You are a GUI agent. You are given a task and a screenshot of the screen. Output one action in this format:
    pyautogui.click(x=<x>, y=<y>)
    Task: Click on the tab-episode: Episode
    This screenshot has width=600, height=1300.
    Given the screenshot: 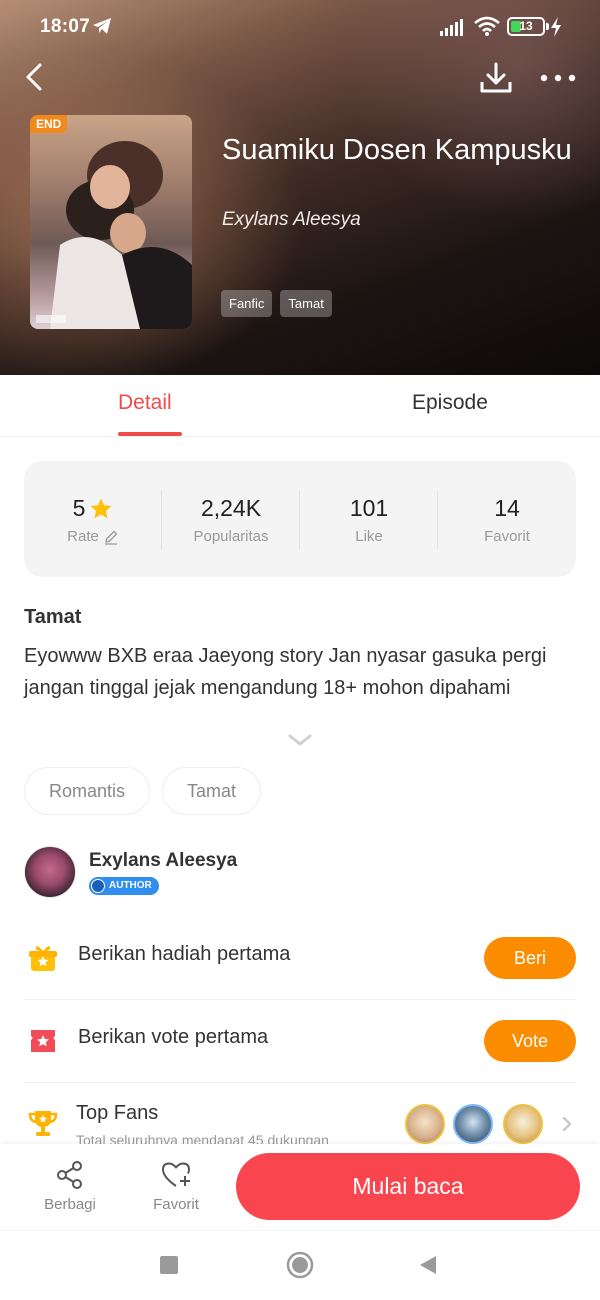 What is the action you would take?
    pyautogui.click(x=450, y=403)
    